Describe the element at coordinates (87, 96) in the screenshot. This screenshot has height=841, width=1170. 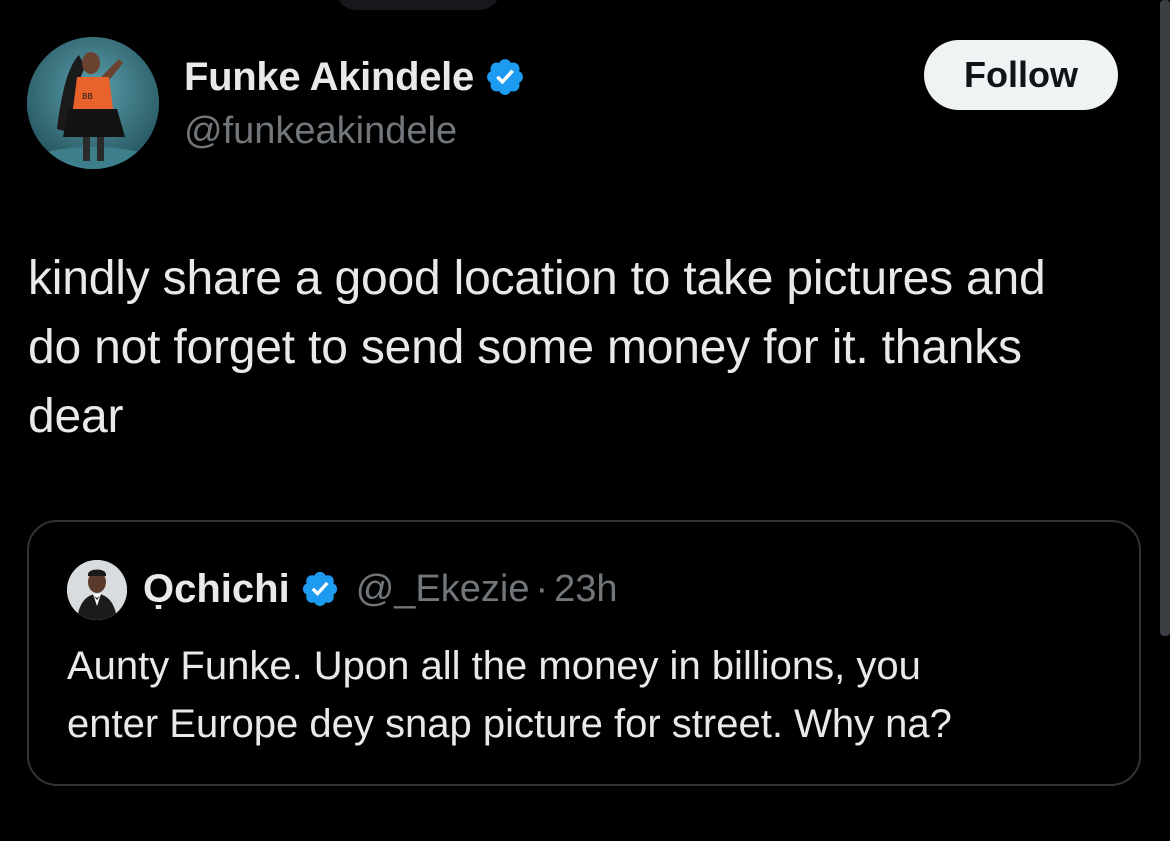
I see `svg-text: BB` at that location.